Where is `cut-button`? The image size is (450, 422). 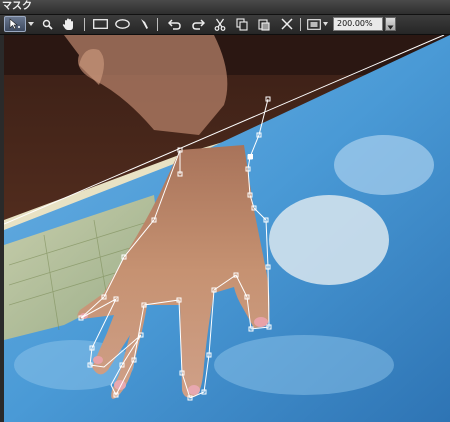
cut-button is located at coordinates (220, 24).